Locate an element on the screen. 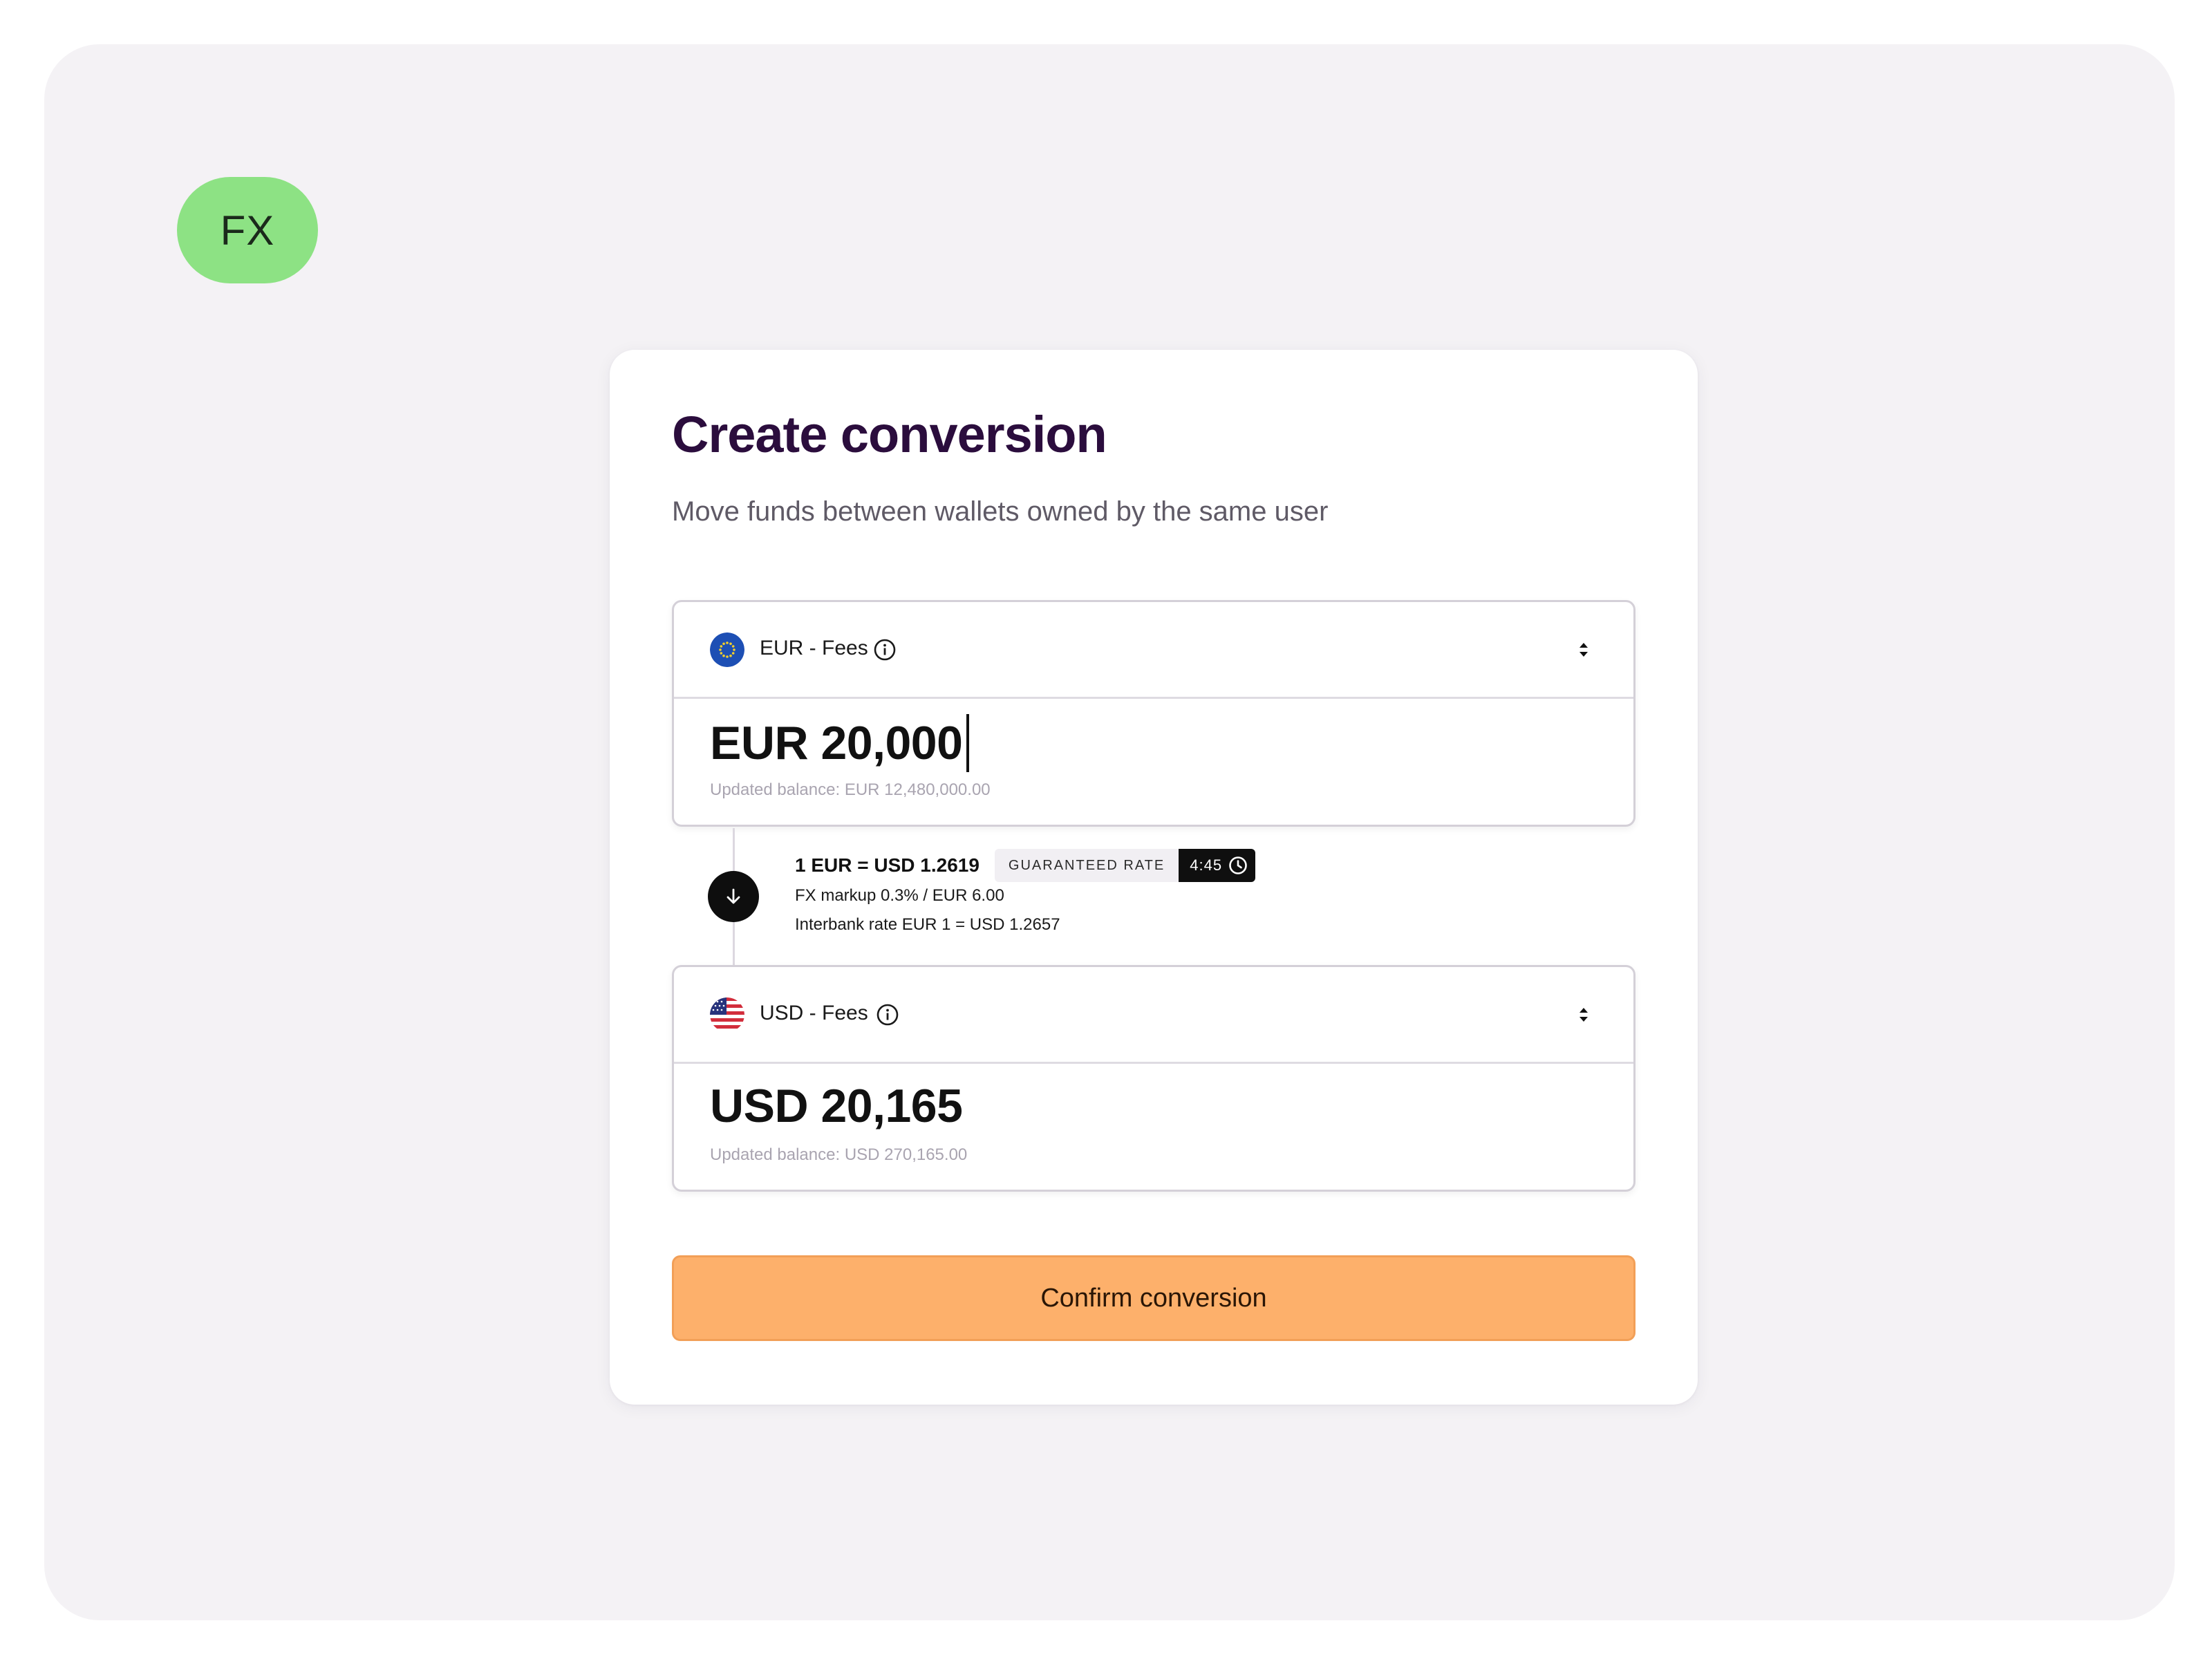 This screenshot has height=1659, width=2212. from-wallet-select: EUR - Fees is located at coordinates (1153, 650).